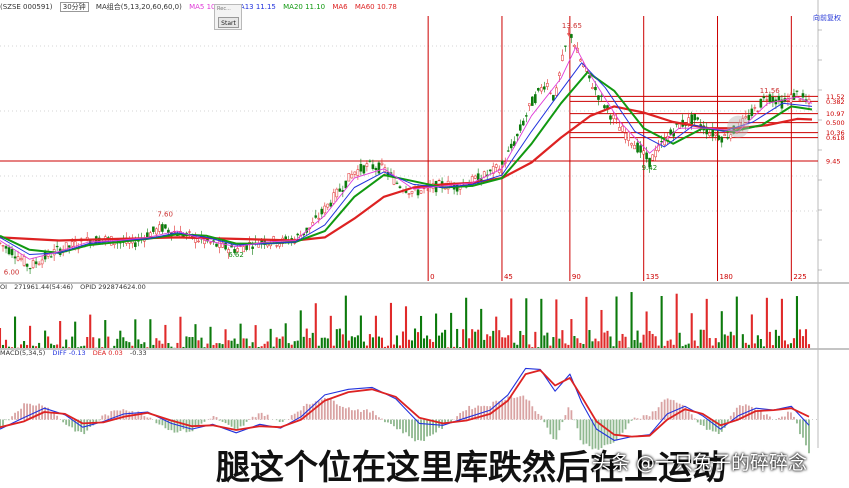 This screenshot has height=488, width=849. What do you see at coordinates (138, 353) in the screenshot?
I see `macd-value: -0.33` at bounding box center [138, 353].